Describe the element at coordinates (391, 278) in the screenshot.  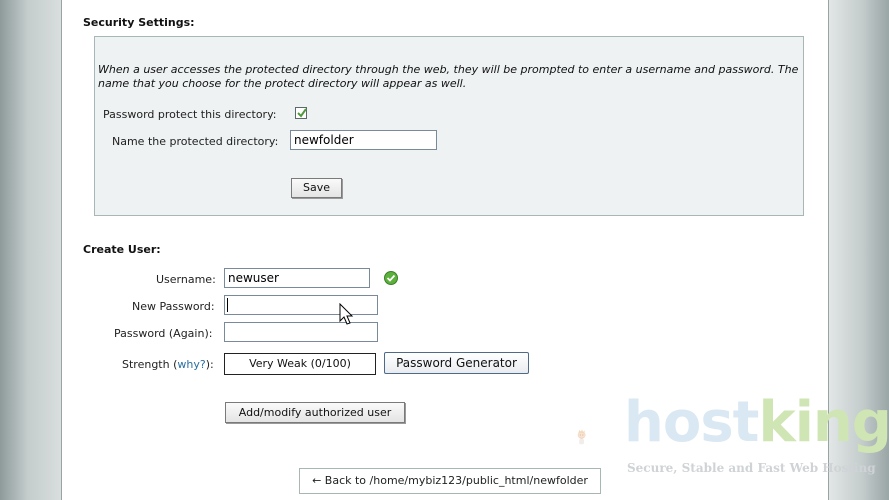
I see `valid-check-icon` at that location.